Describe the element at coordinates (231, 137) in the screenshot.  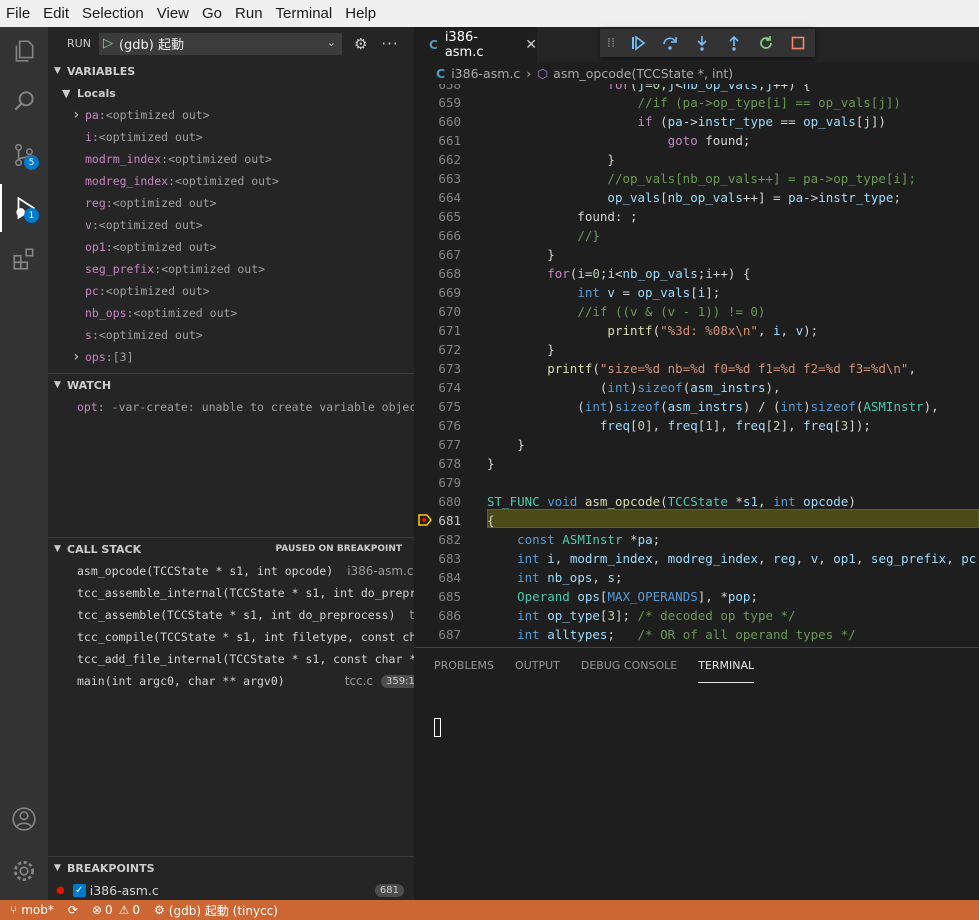
I see `variable-item: i: <optimized out>` at that location.